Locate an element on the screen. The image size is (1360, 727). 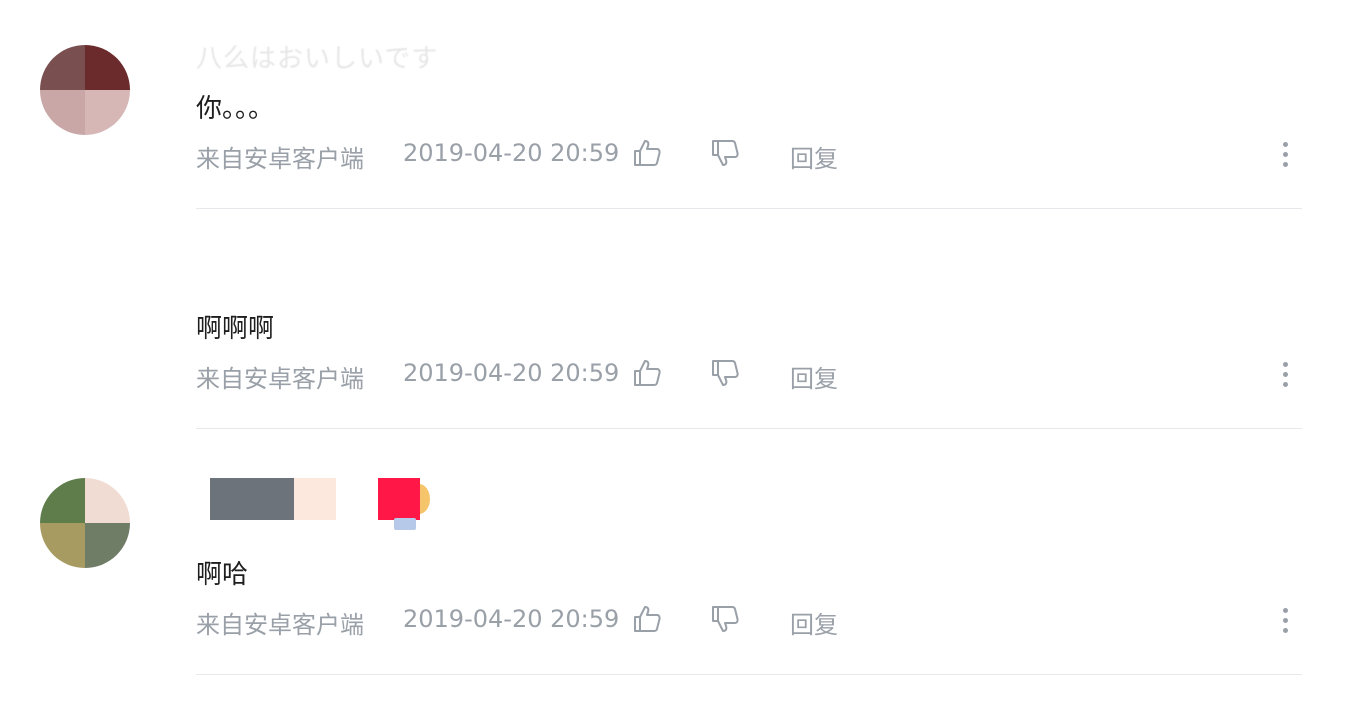
comment-text: 啊哈 is located at coordinates (222, 575).